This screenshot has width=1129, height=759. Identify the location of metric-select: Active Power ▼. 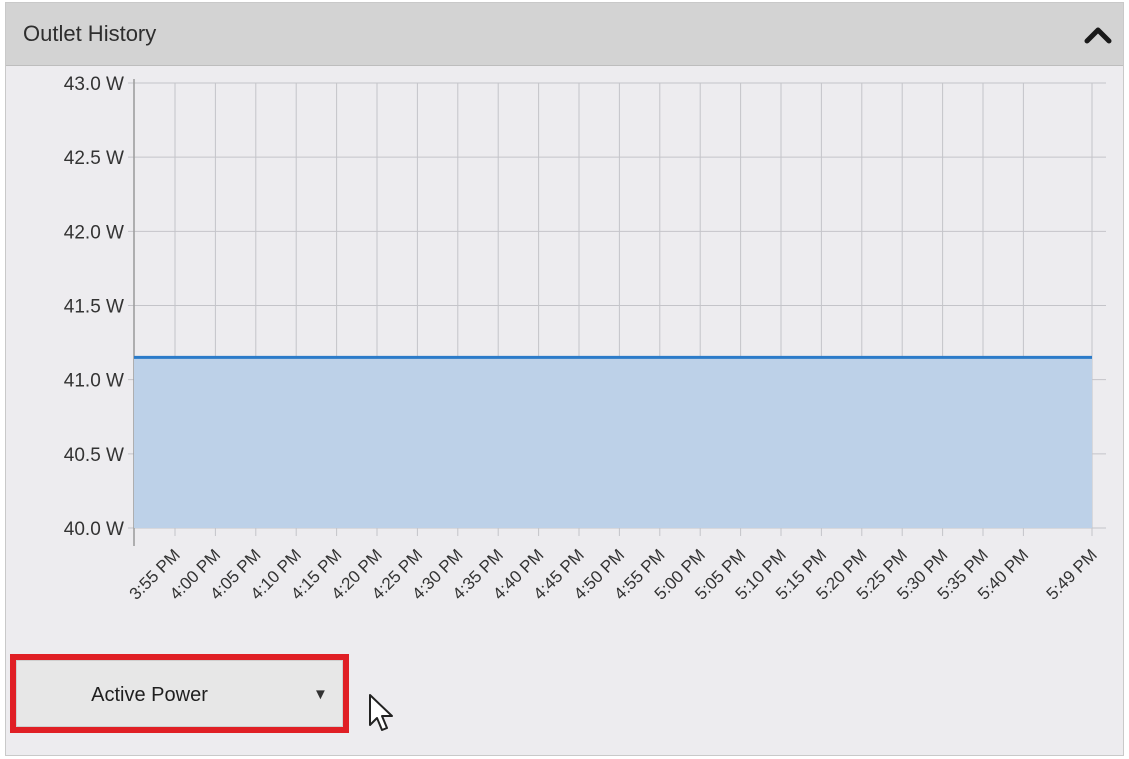
(179, 693).